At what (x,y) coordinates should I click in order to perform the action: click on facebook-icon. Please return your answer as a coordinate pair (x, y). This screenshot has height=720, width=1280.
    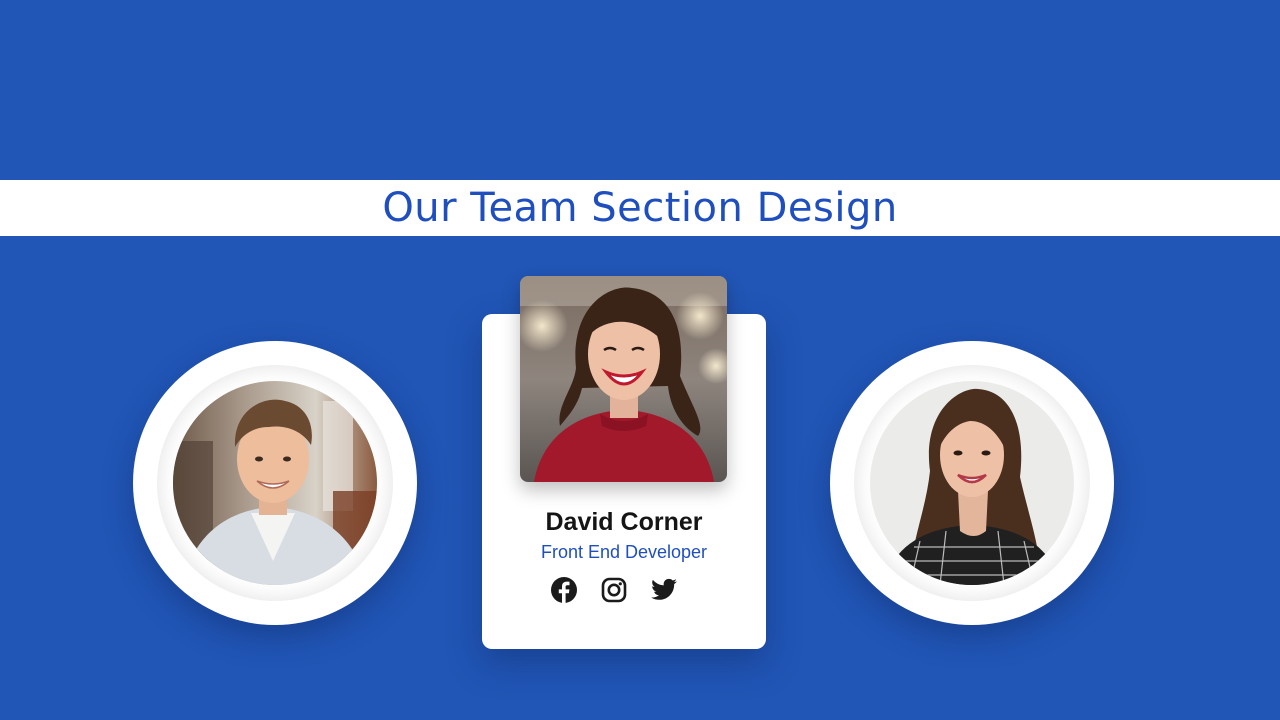
    Looking at the image, I should click on (564, 590).